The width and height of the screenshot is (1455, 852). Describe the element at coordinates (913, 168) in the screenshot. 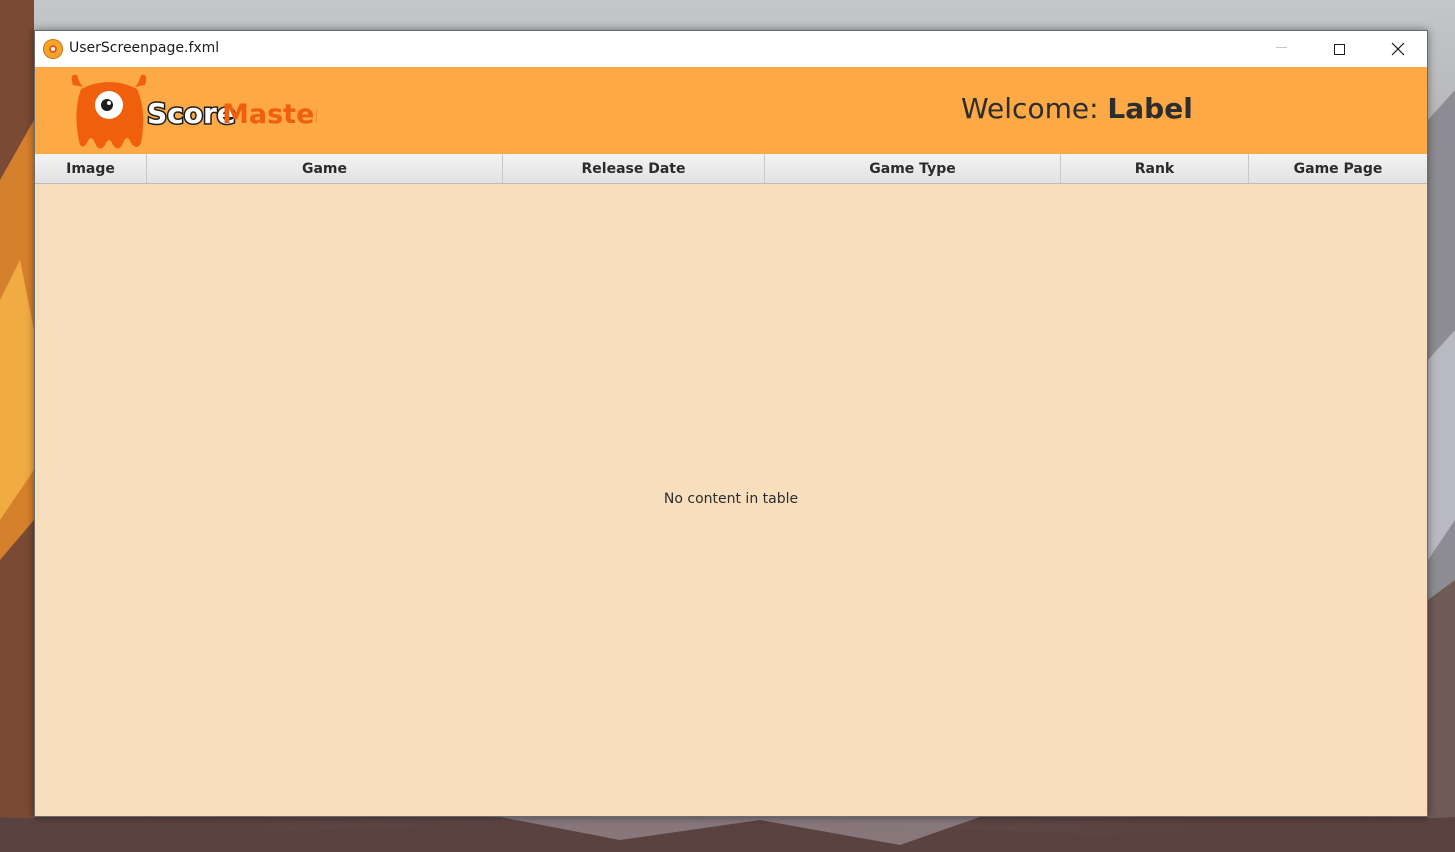

I see `column-header-game-type: Game Type` at that location.